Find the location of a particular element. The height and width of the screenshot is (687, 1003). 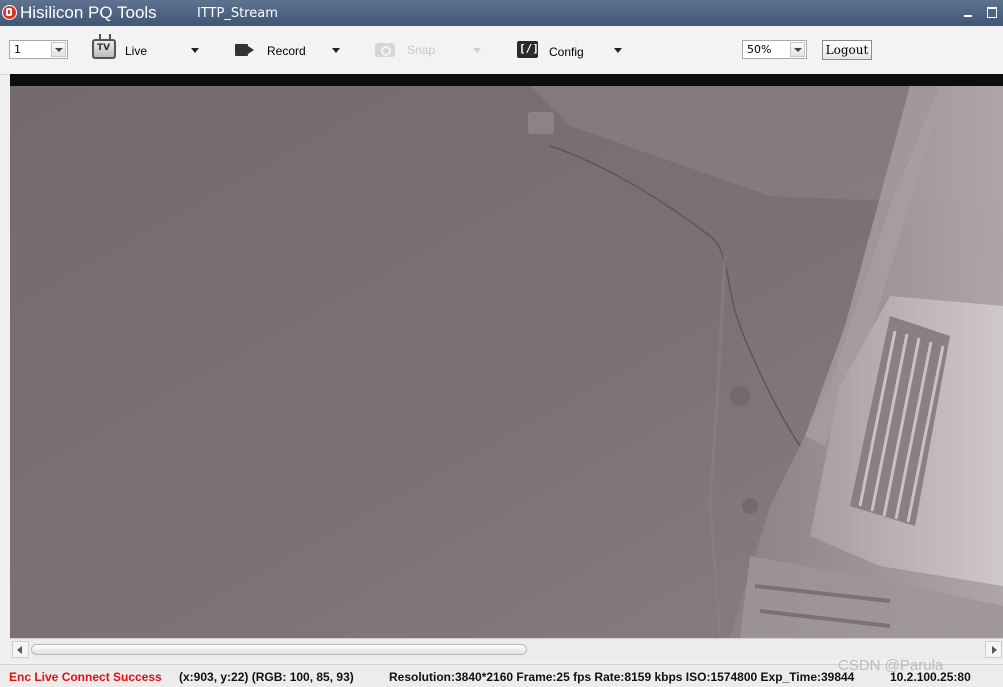

minimize-icon is located at coordinates (968, 12).